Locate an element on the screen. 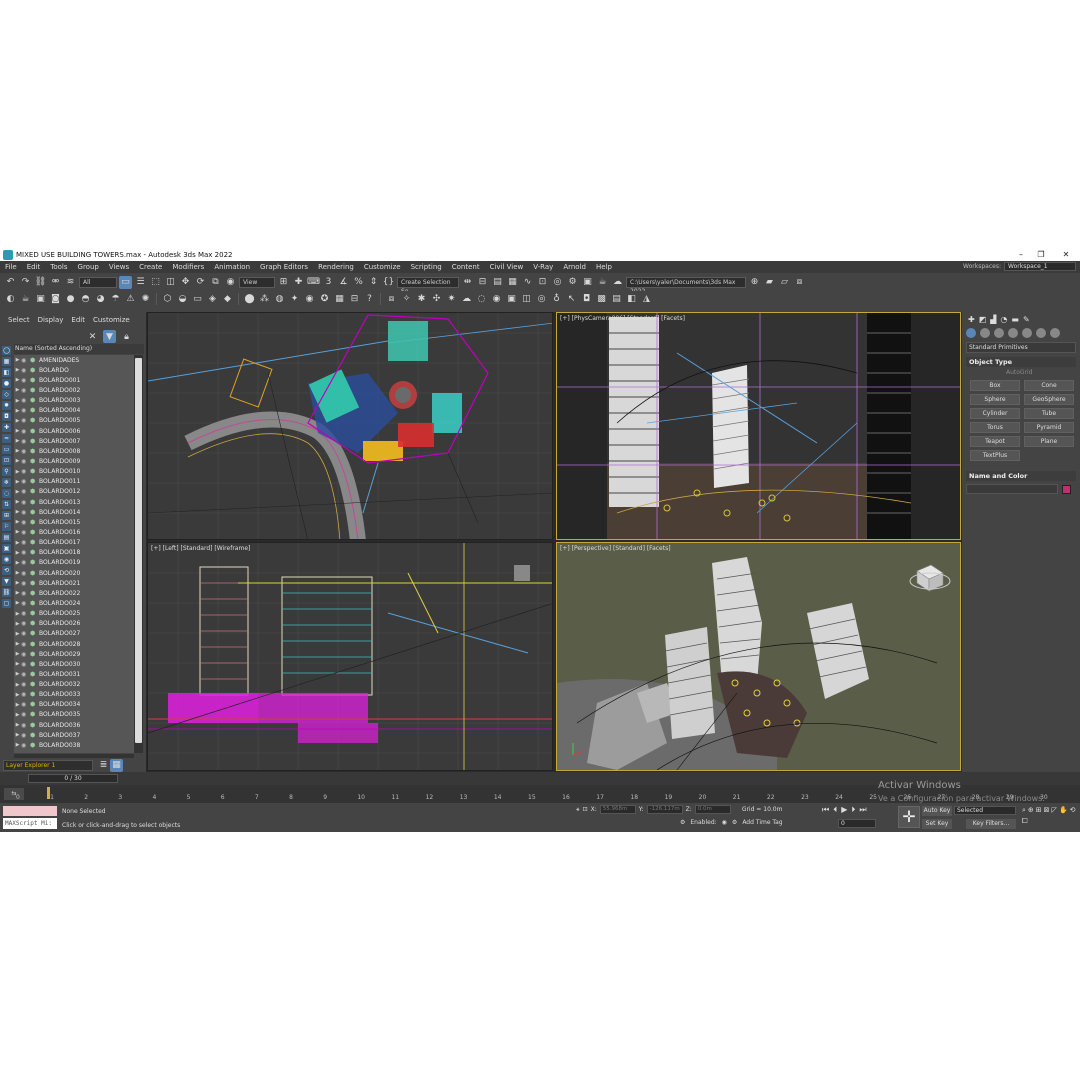  scene-explorer-toggle-icon: ▦ is located at coordinates (116, 765).